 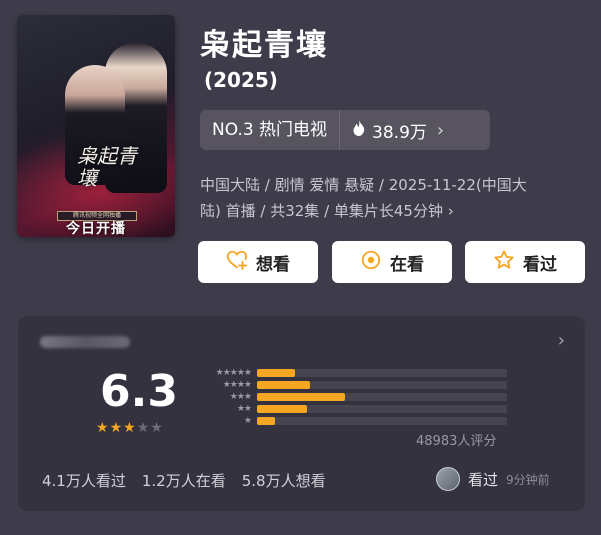 What do you see at coordinates (448, 479) in the screenshot?
I see `avatar` at bounding box center [448, 479].